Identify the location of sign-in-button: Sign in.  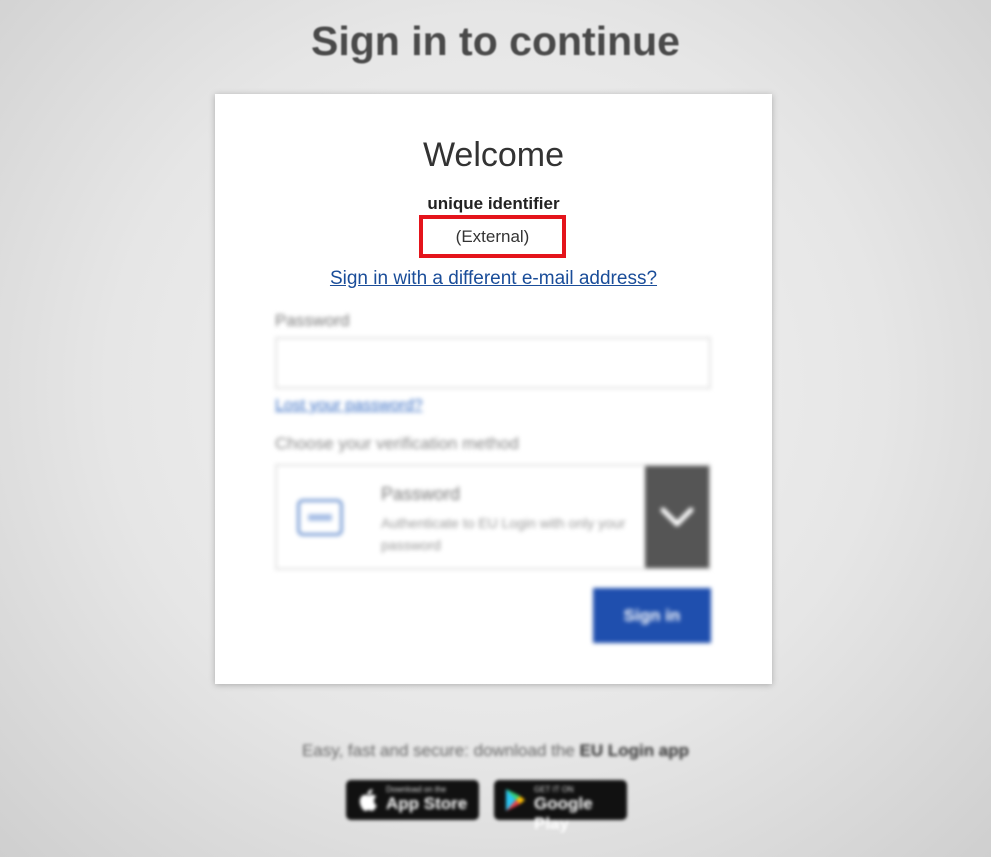
(652, 615).